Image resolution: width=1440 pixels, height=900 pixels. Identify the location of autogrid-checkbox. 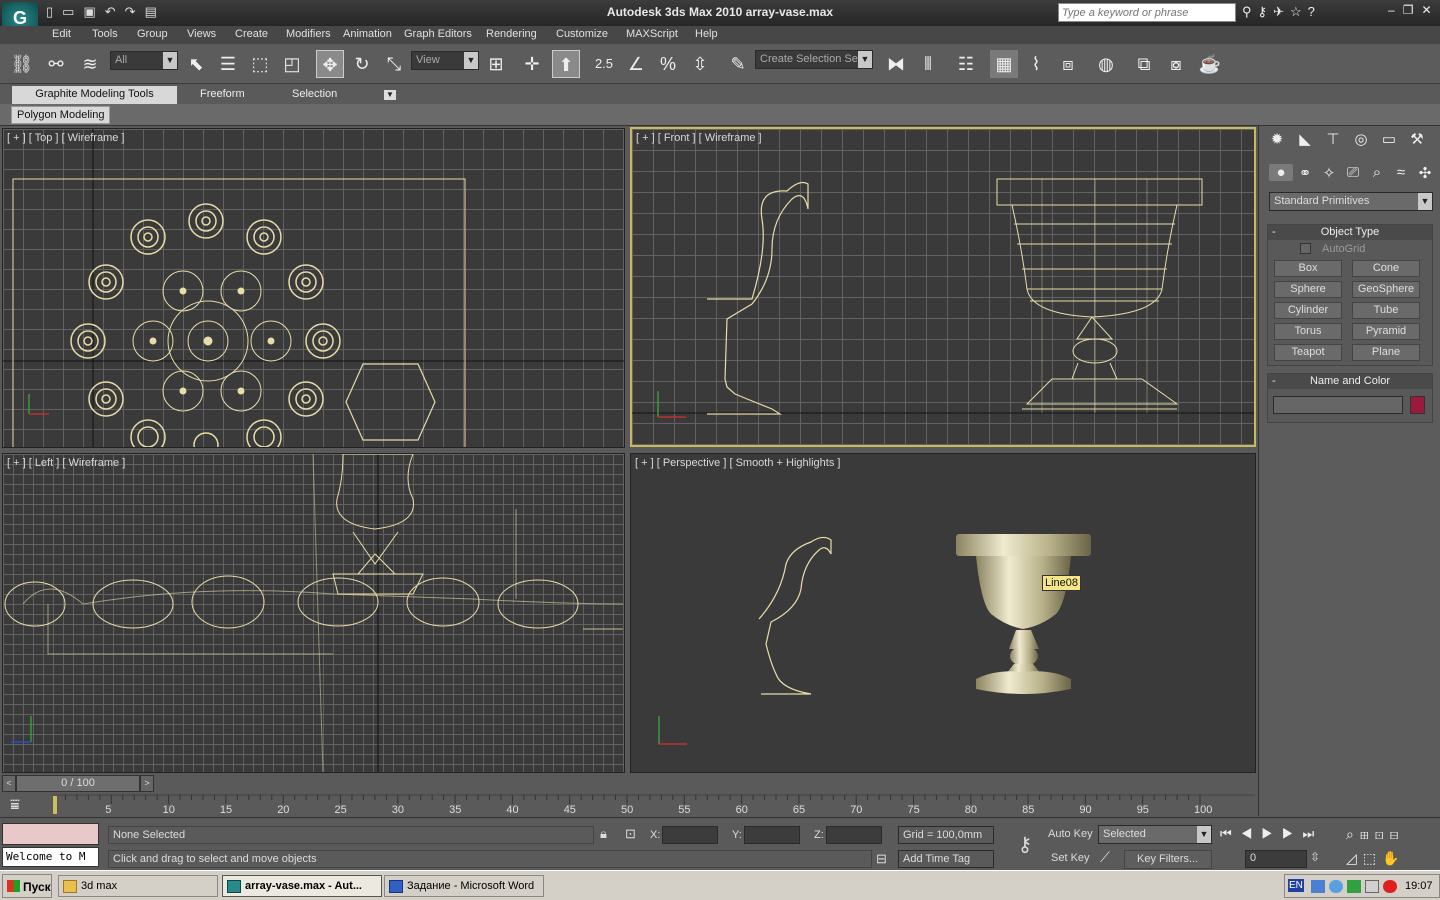
(1305, 248).